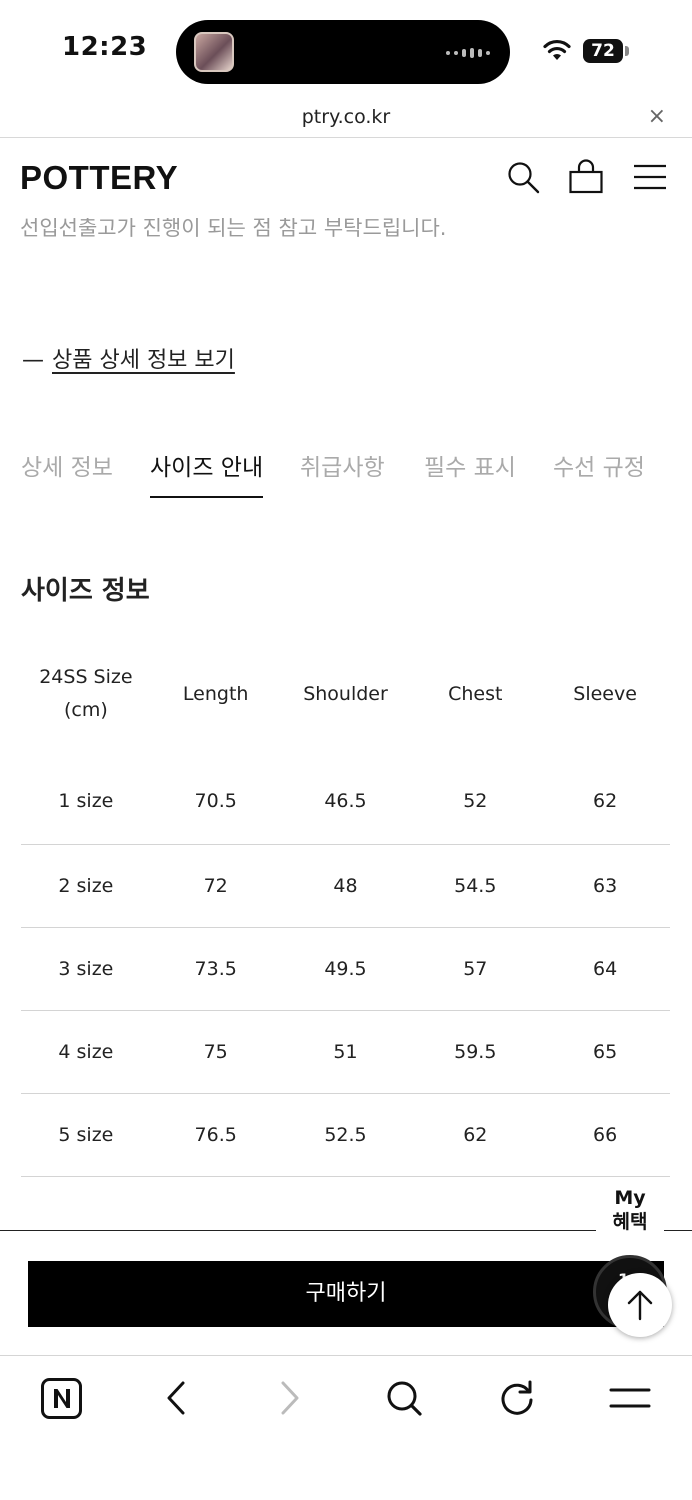  I want to click on table-cell: 46.5, so click(345, 792).